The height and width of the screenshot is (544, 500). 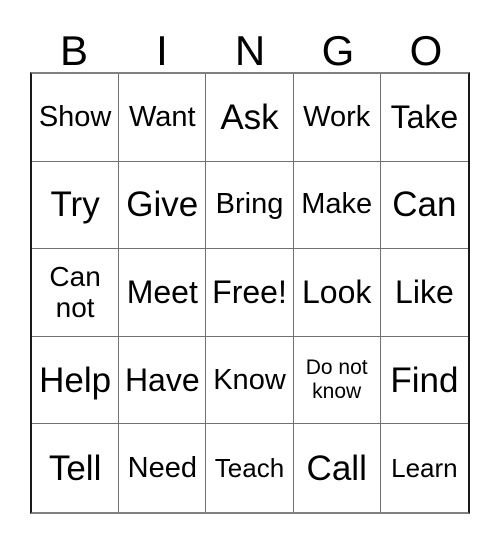 I want to click on bingo-header-n: N, so click(x=250, y=46).